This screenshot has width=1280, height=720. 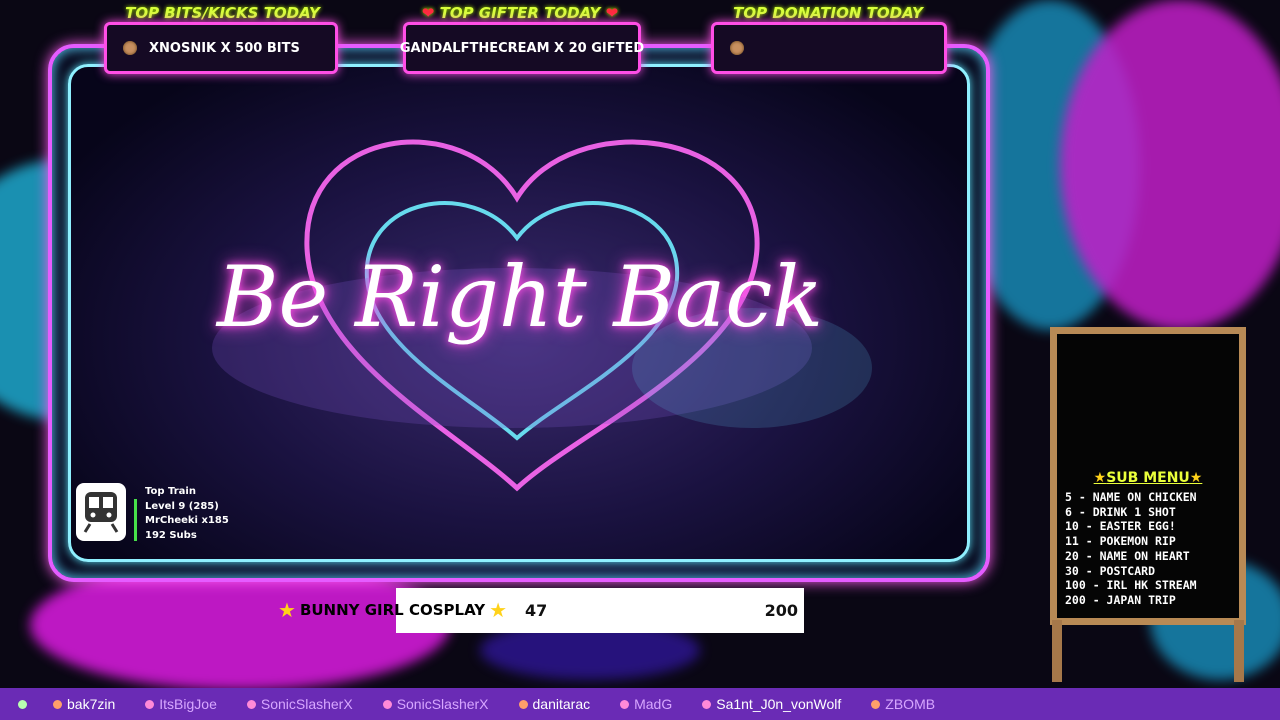 I want to click on ticker-item: ZBOMB, so click(x=903, y=704).